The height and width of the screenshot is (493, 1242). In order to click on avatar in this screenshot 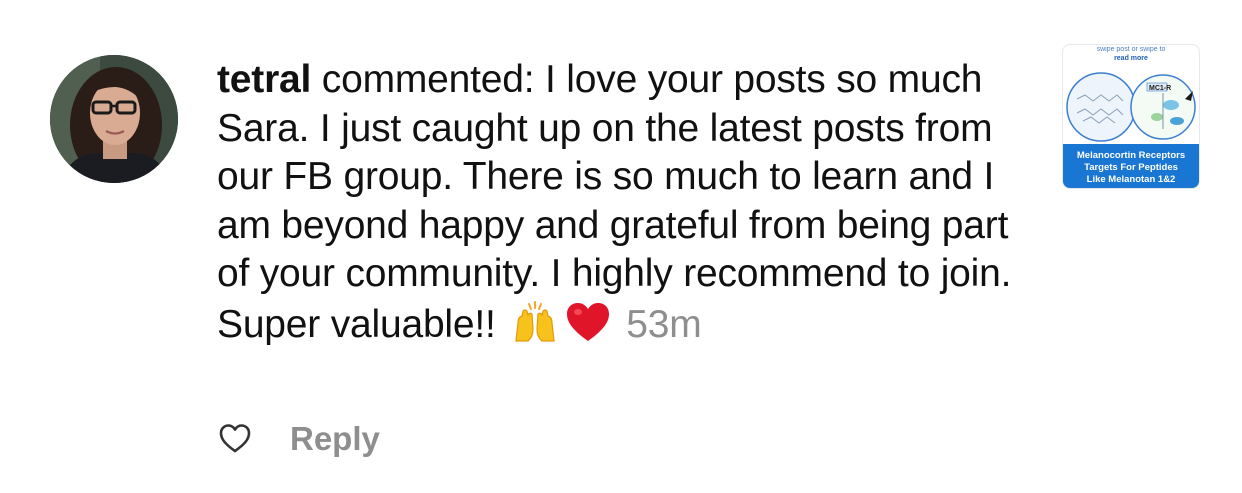, I will do `click(114, 119)`.